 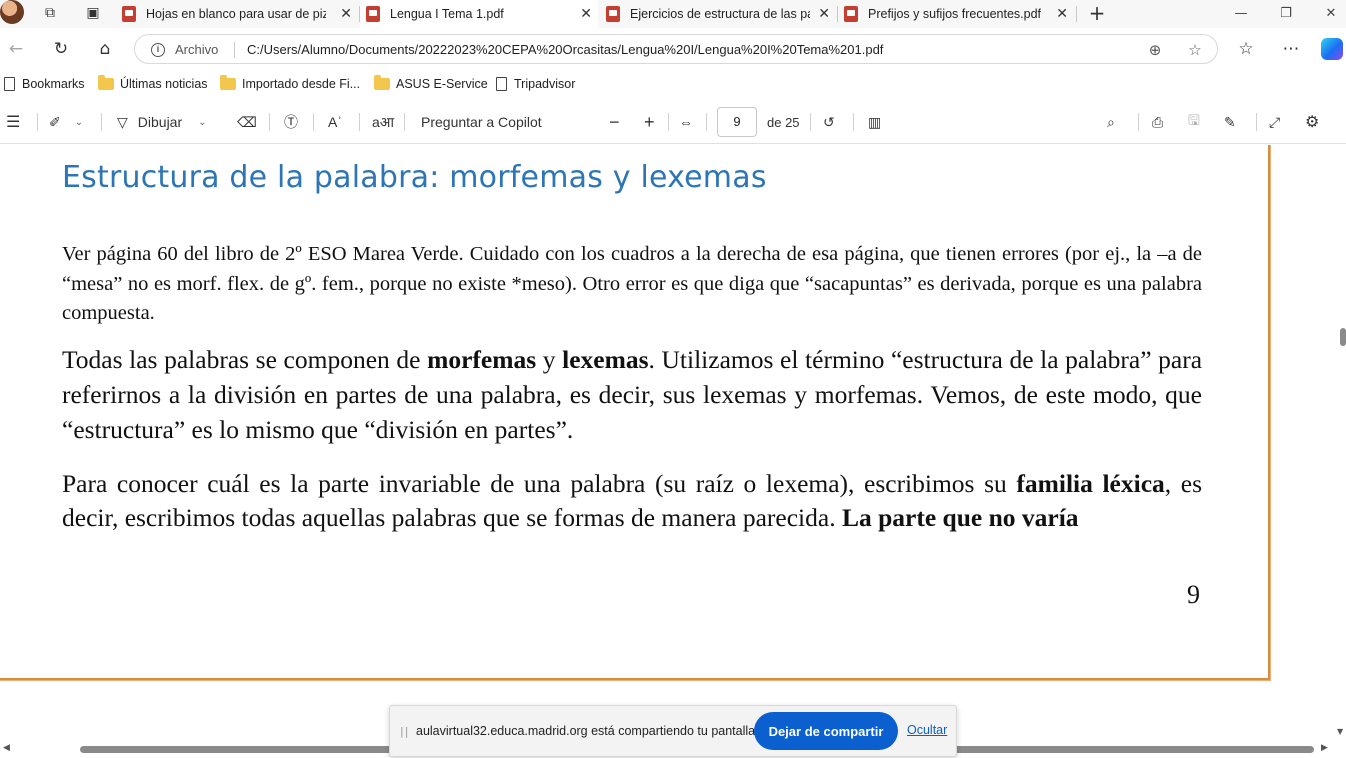 What do you see at coordinates (1111, 122) in the screenshot?
I see `search-icon: ⌕` at bounding box center [1111, 122].